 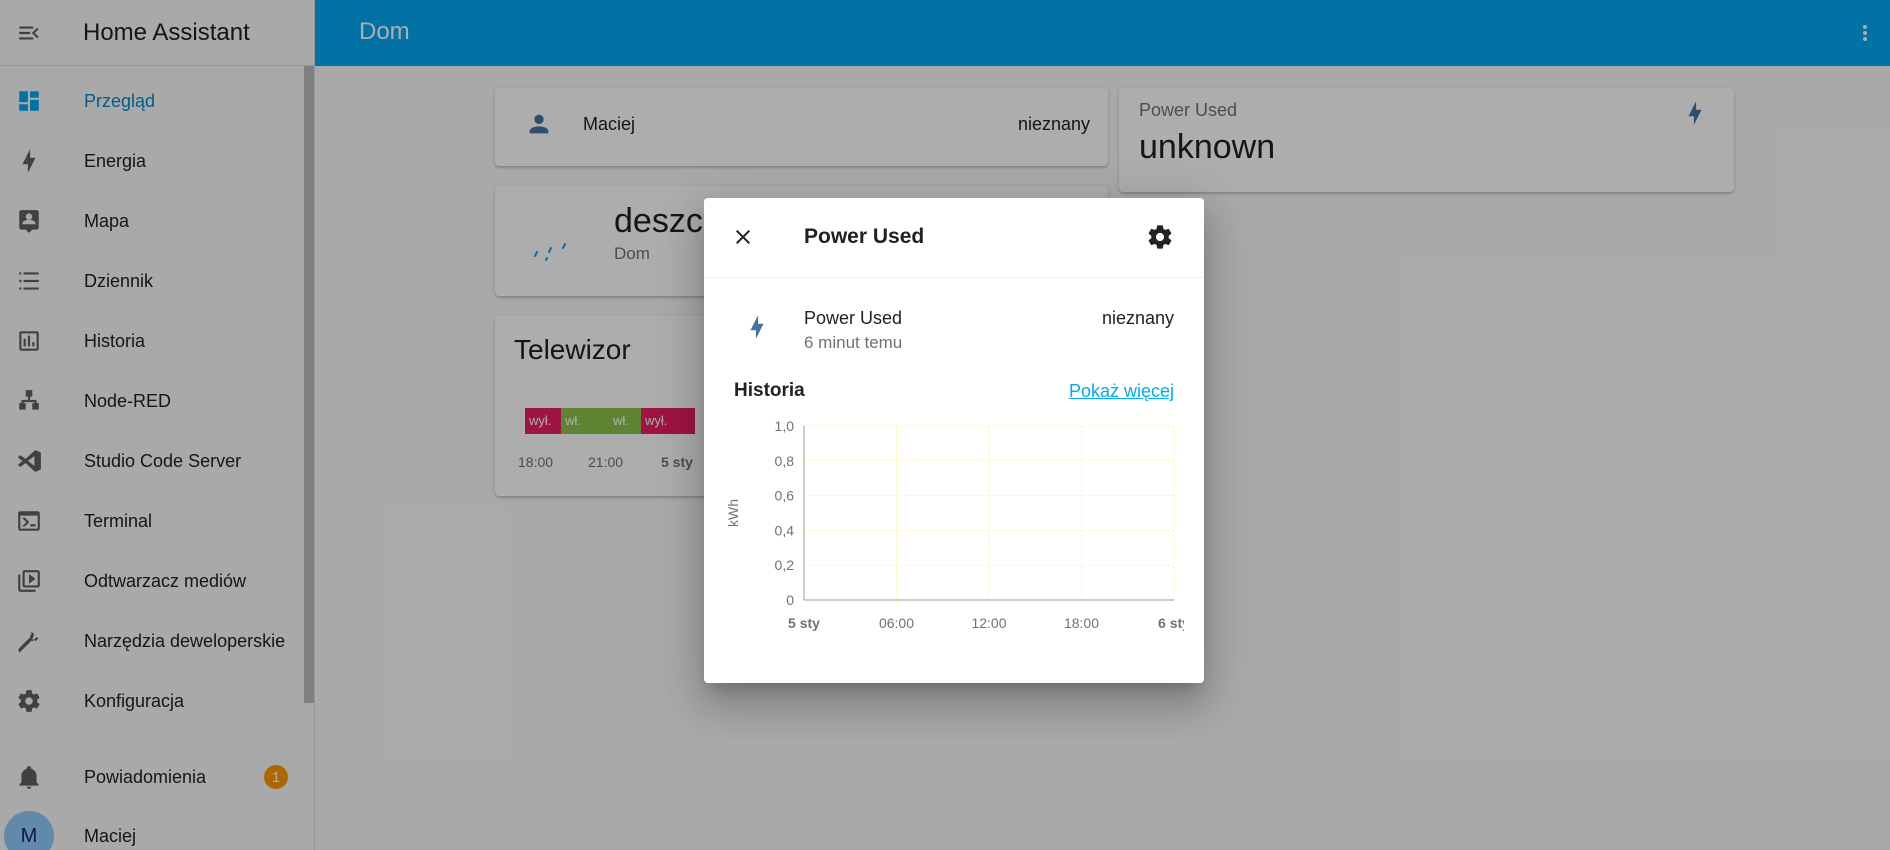 I want to click on y-tick-label: 0,6, so click(x=785, y=496).